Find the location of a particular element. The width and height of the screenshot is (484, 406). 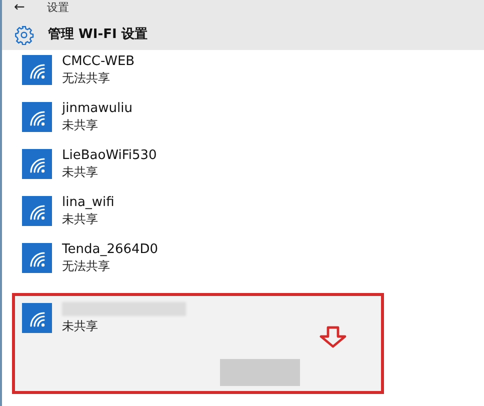

network-item: jinmawuliu 未共享 is located at coordinates (253, 122).